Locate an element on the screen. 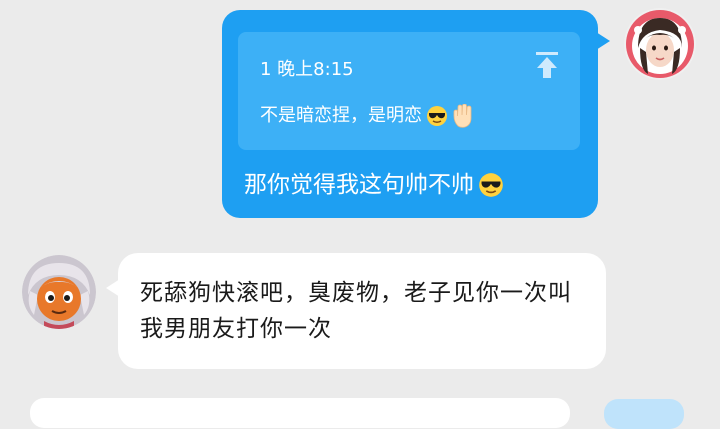 The width and height of the screenshot is (720, 429). next-sent-bubble is located at coordinates (644, 414).